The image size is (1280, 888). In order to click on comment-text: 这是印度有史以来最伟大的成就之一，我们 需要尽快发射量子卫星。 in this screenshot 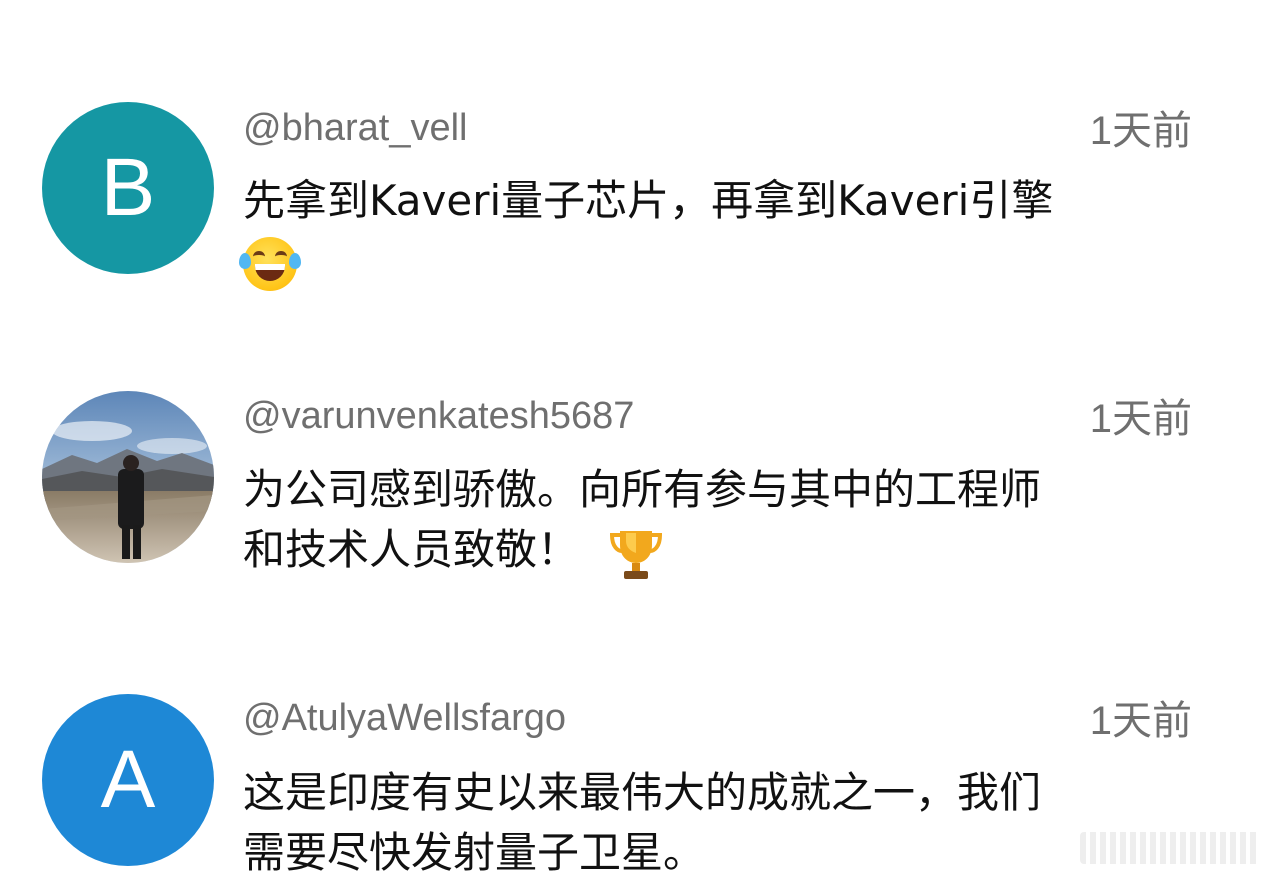, I will do `click(723, 823)`.